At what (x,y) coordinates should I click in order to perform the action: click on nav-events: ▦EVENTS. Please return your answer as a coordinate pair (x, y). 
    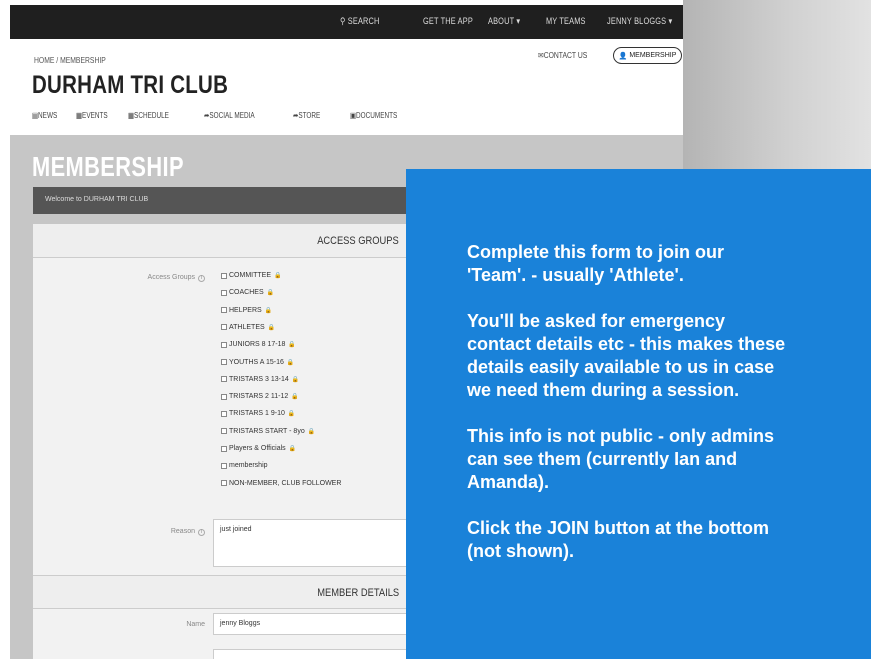
    Looking at the image, I should click on (92, 115).